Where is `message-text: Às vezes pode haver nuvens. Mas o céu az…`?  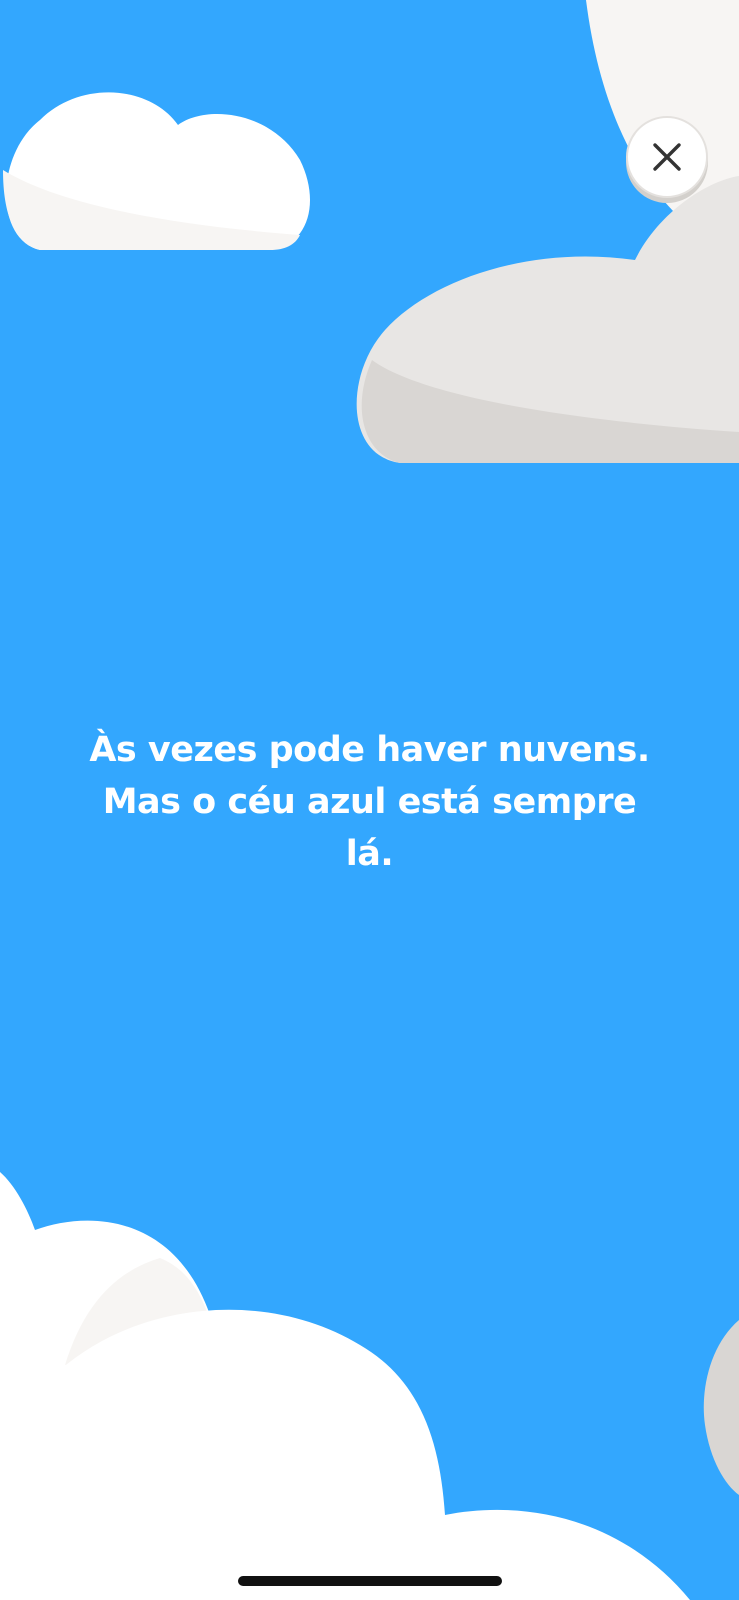
message-text: Às vezes pode haver nuvens. Mas o céu az… is located at coordinates (369, 802).